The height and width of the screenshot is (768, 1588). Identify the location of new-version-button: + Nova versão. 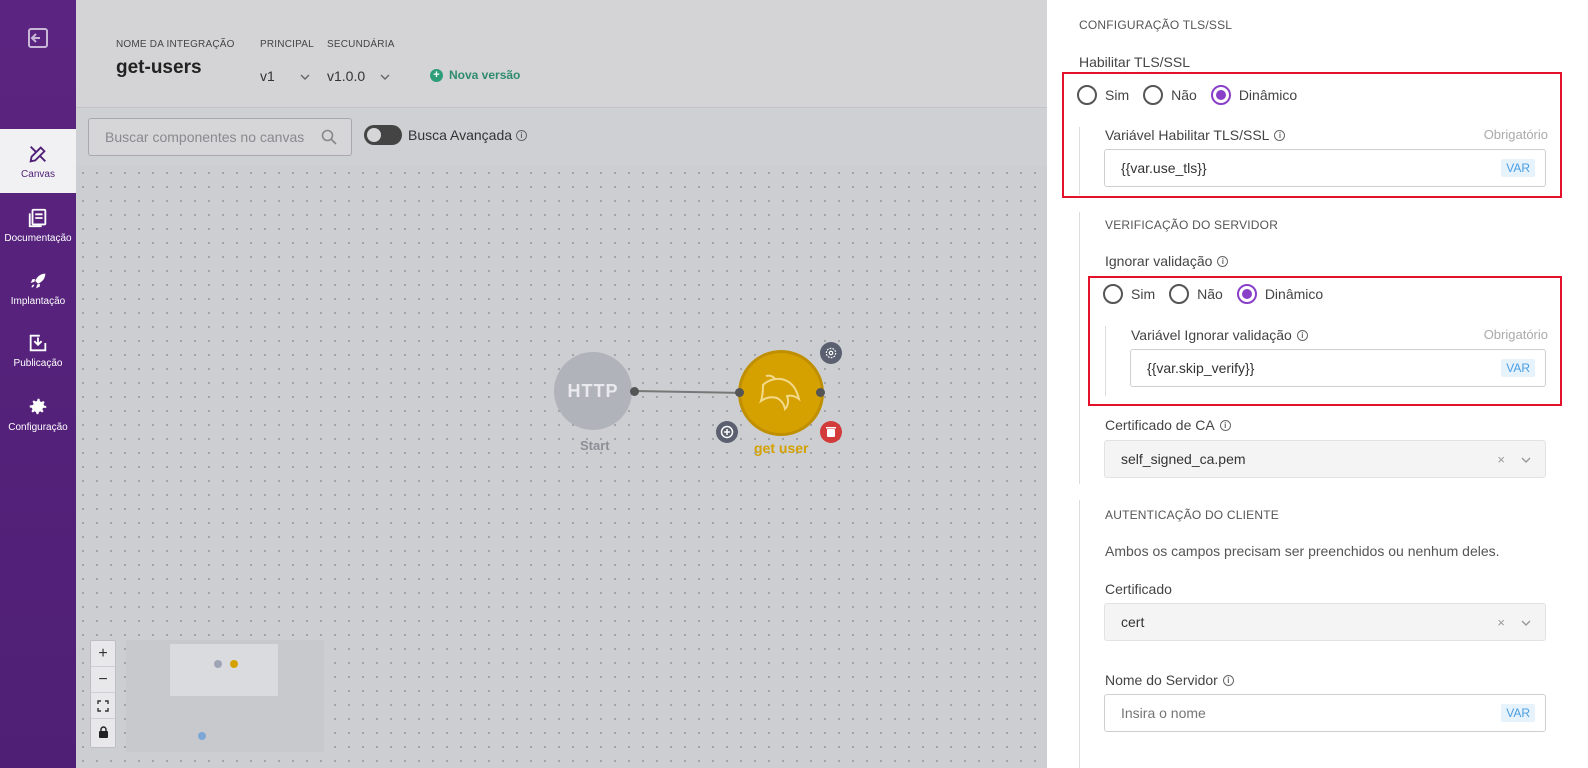
(475, 75).